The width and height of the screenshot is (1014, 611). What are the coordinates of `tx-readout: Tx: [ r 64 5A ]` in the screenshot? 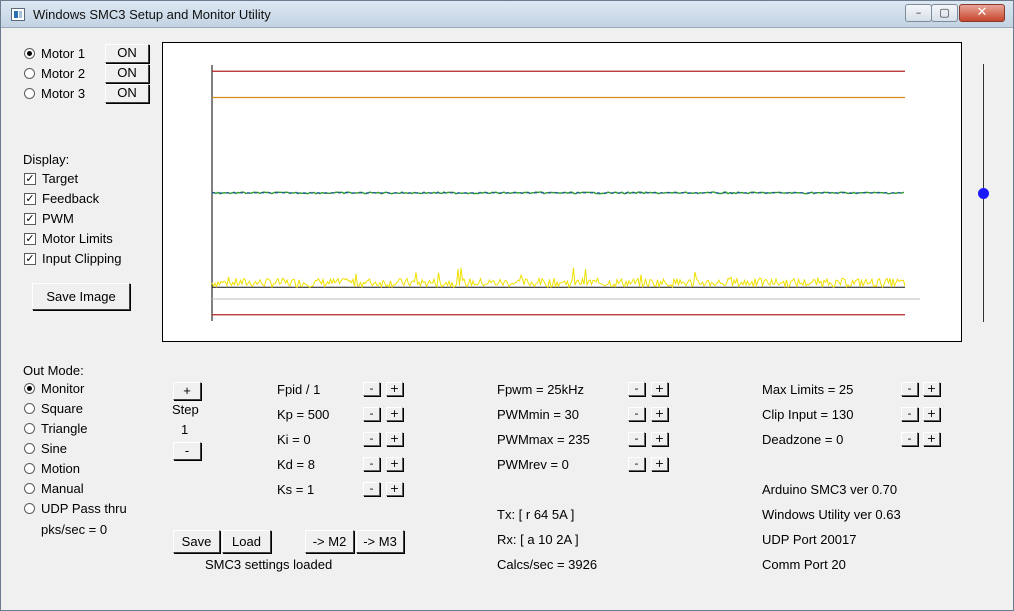 It's located at (536, 514).